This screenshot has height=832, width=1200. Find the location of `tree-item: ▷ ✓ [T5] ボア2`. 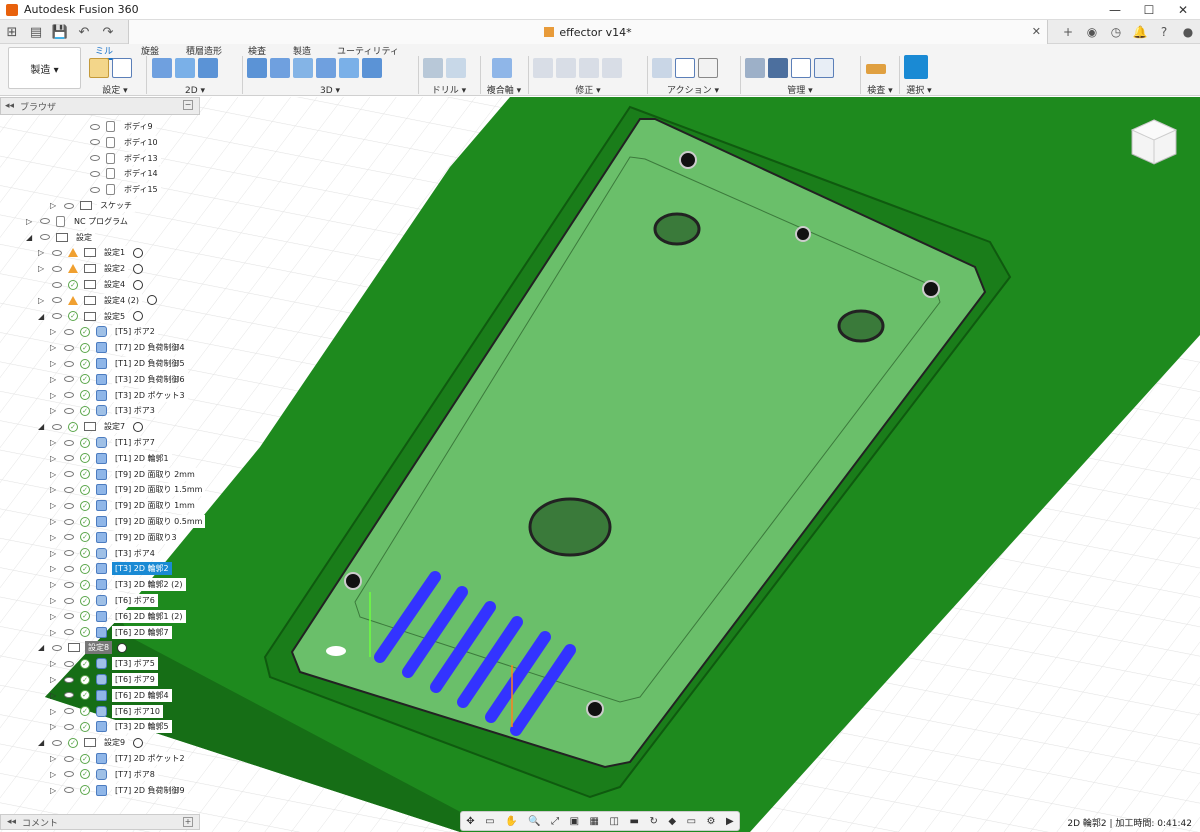

tree-item: ▷ ✓ [T5] ボア2 is located at coordinates (104, 331).